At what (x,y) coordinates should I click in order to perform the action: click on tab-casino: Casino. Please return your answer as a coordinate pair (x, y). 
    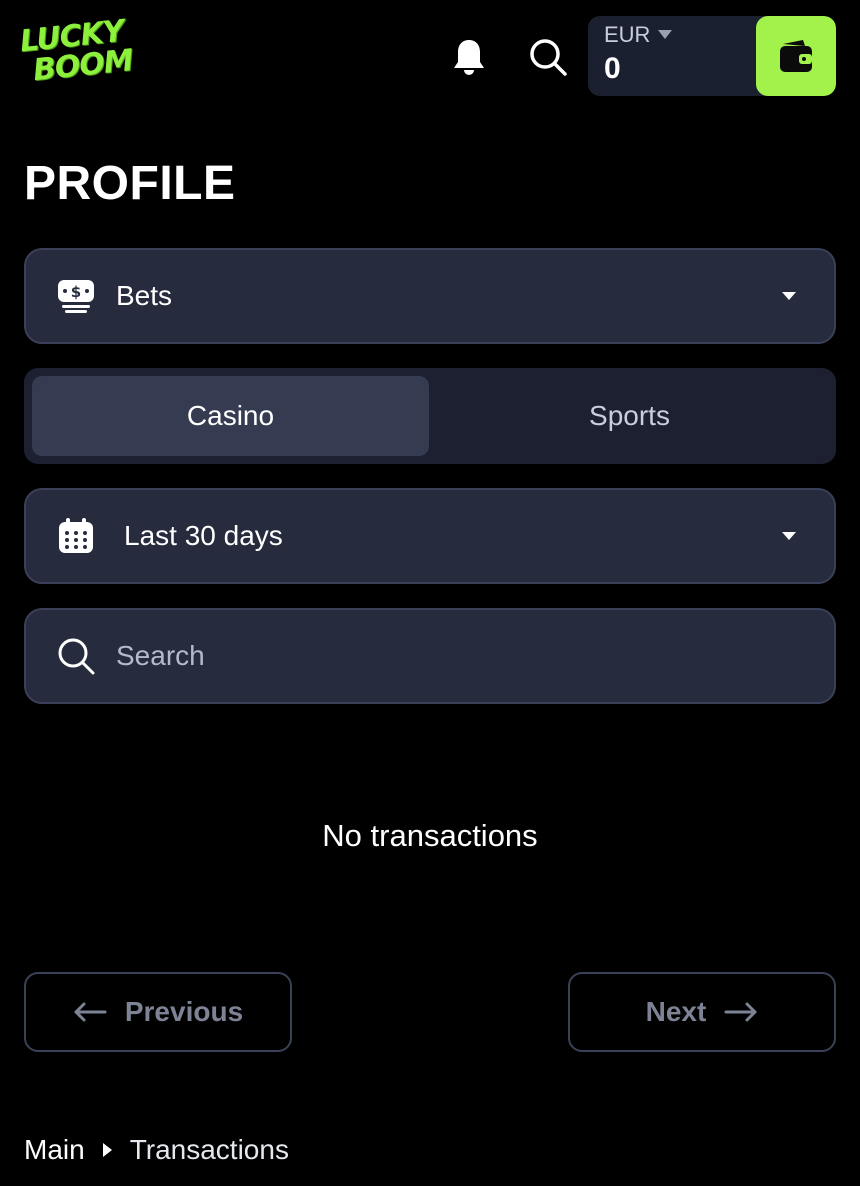
    Looking at the image, I should click on (230, 416).